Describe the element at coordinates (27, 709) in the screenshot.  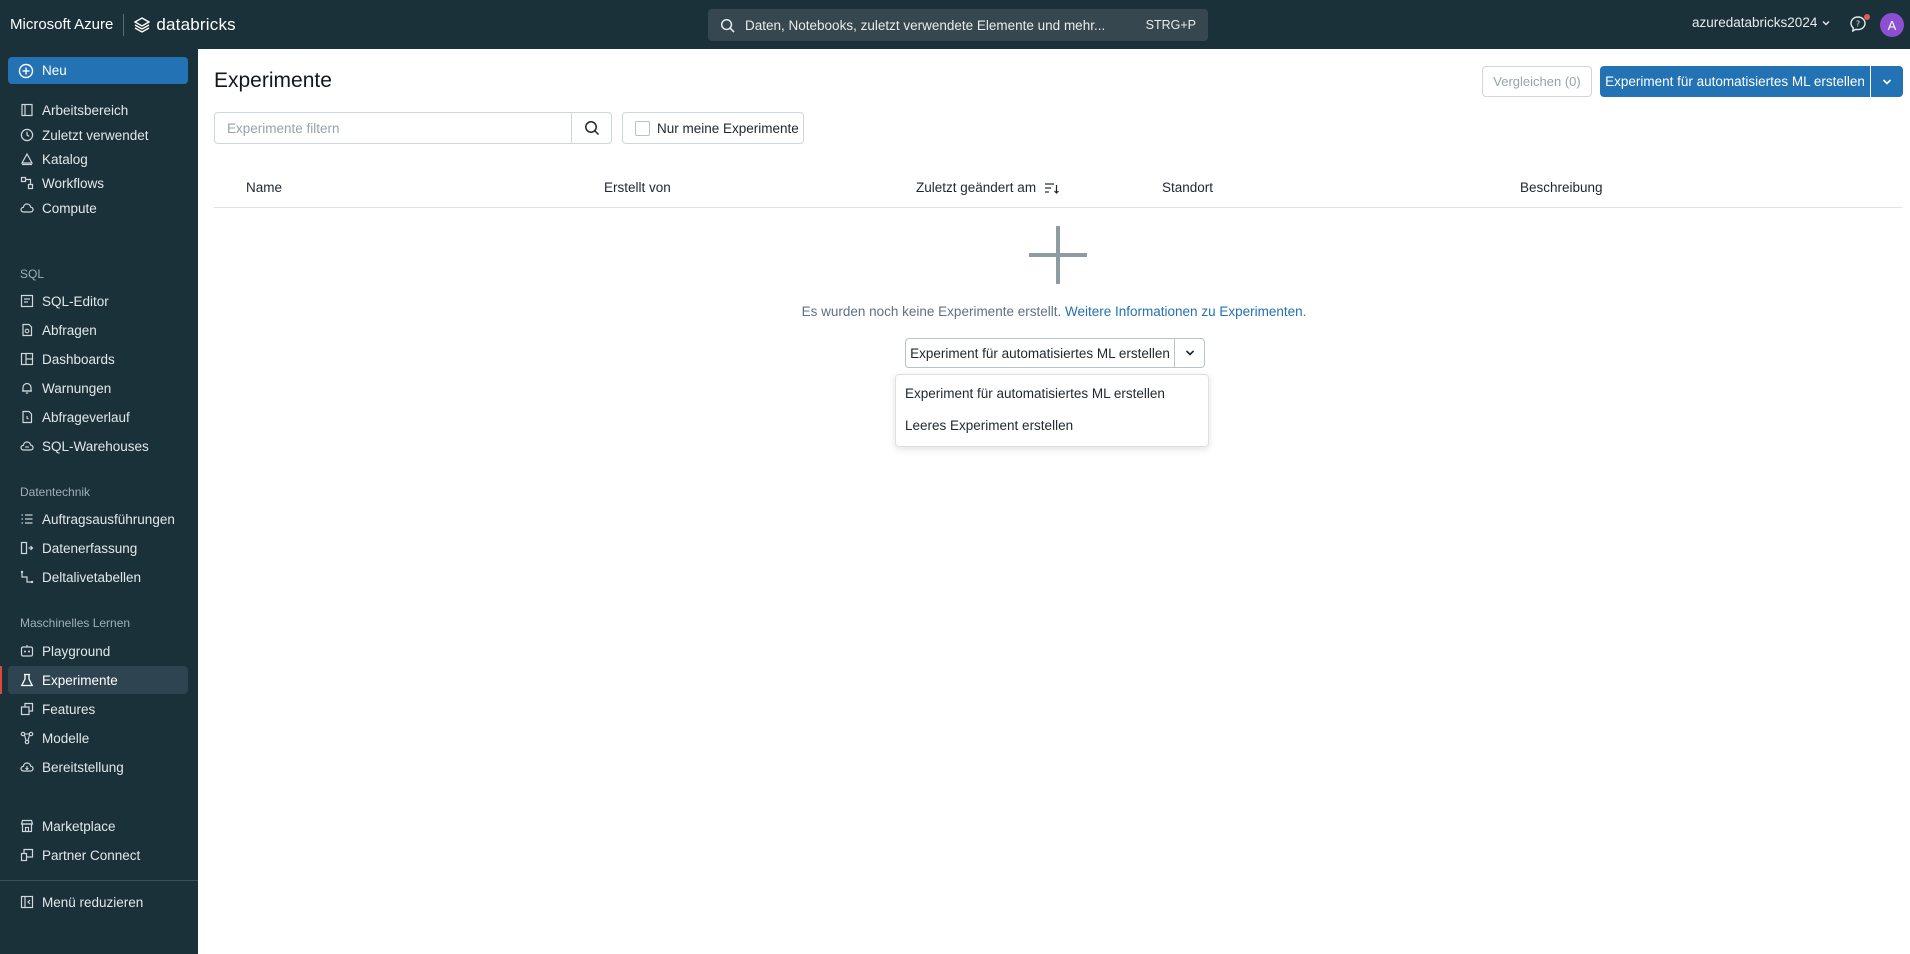
I see `features-icon` at that location.